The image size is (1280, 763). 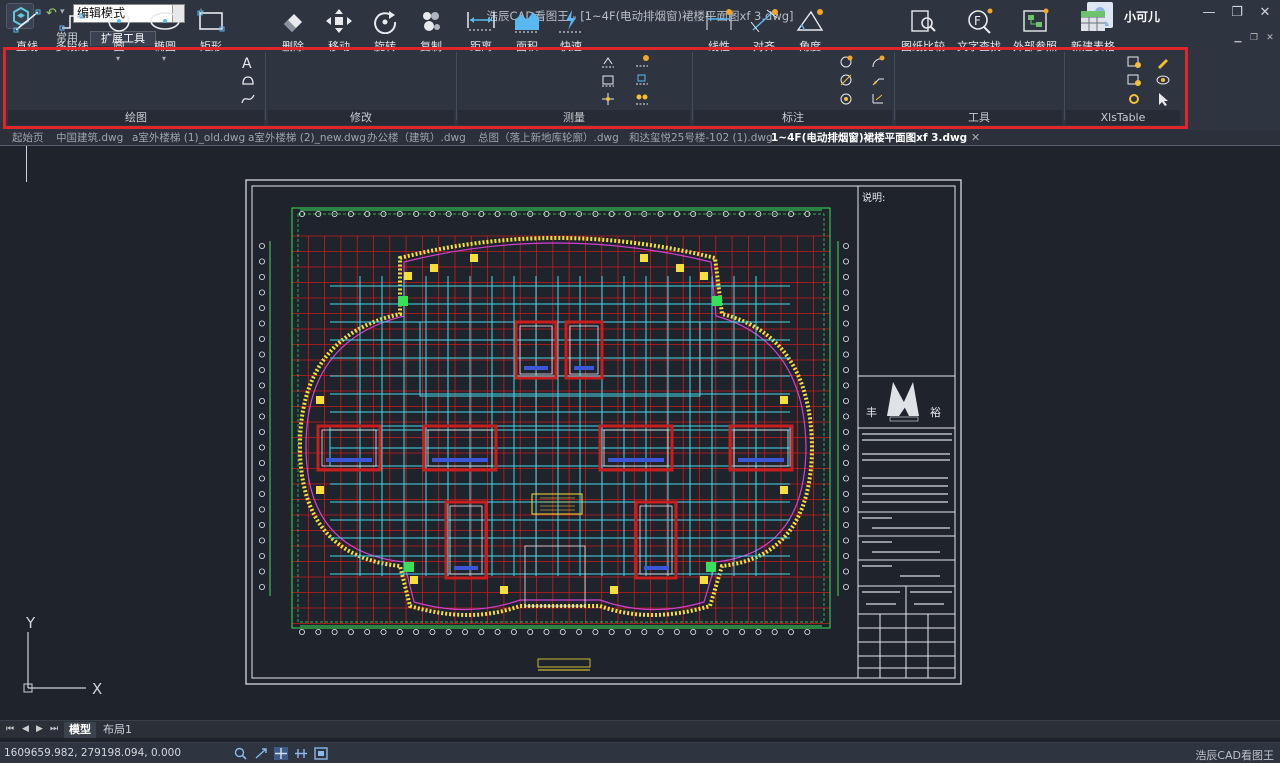 I want to click on move-button: 移动, so click(x=339, y=31).